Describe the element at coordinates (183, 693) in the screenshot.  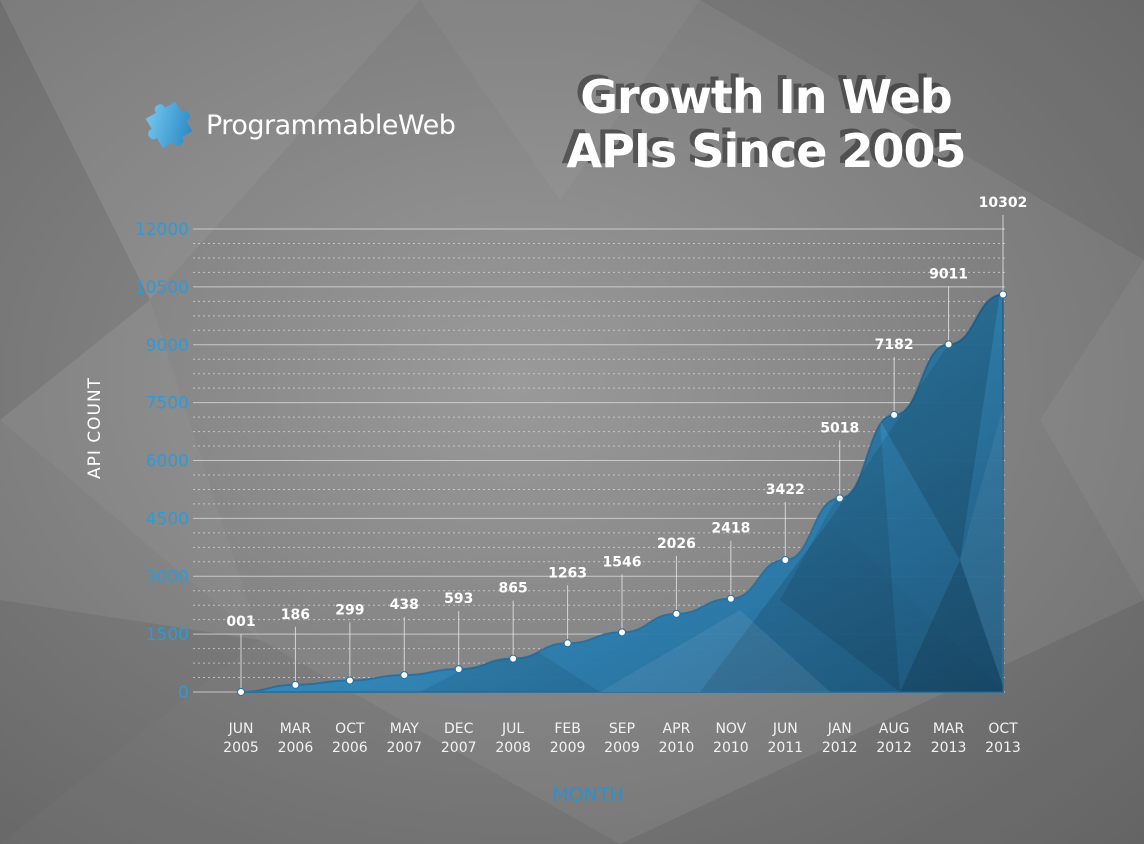
I see `y-tick-label: 0` at that location.